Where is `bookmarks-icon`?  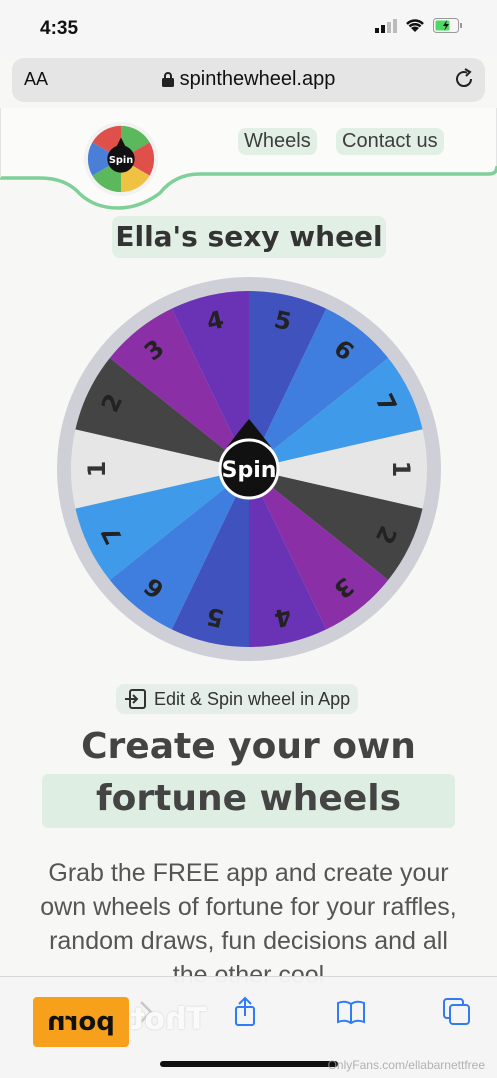 bookmarks-icon is located at coordinates (351, 1012).